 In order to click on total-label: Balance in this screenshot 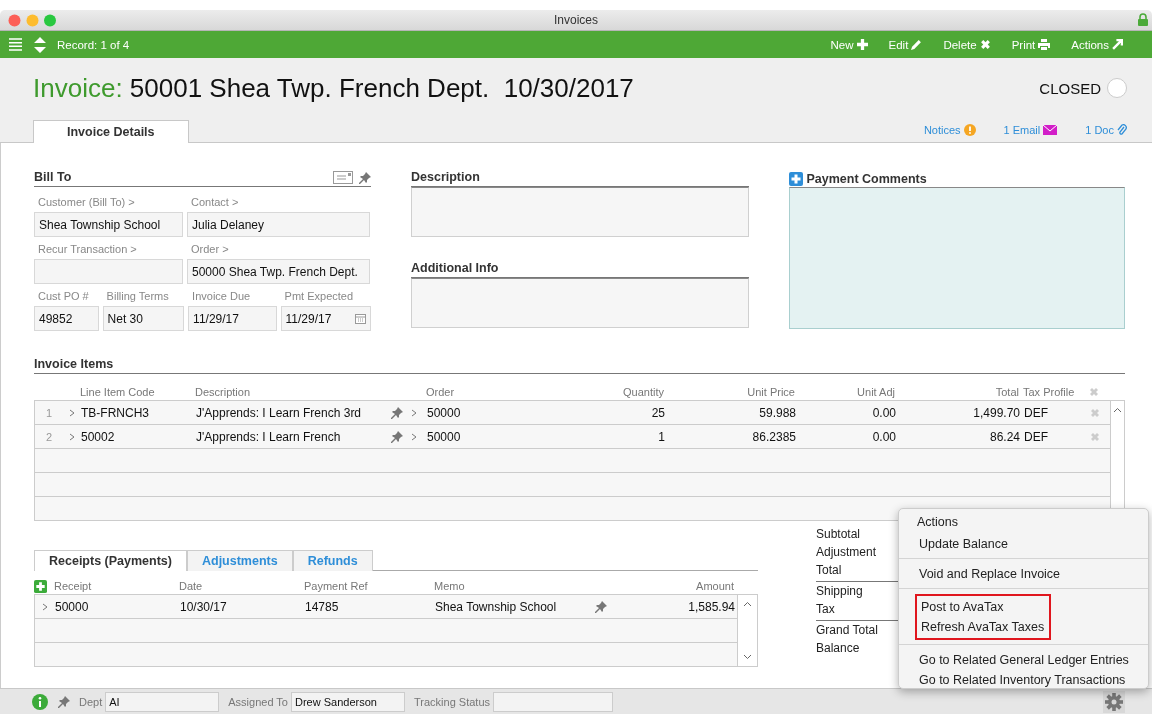, I will do `click(838, 648)`.